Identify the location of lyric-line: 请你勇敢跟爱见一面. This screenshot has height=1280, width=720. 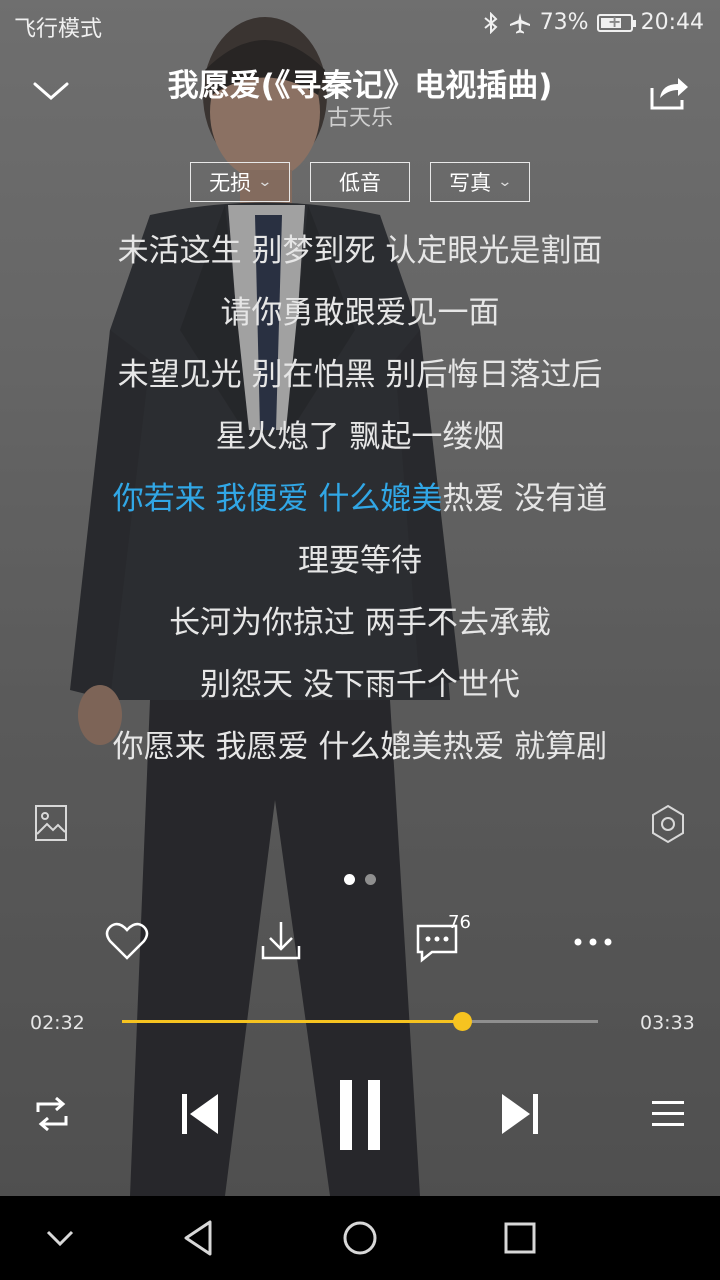
(360, 313).